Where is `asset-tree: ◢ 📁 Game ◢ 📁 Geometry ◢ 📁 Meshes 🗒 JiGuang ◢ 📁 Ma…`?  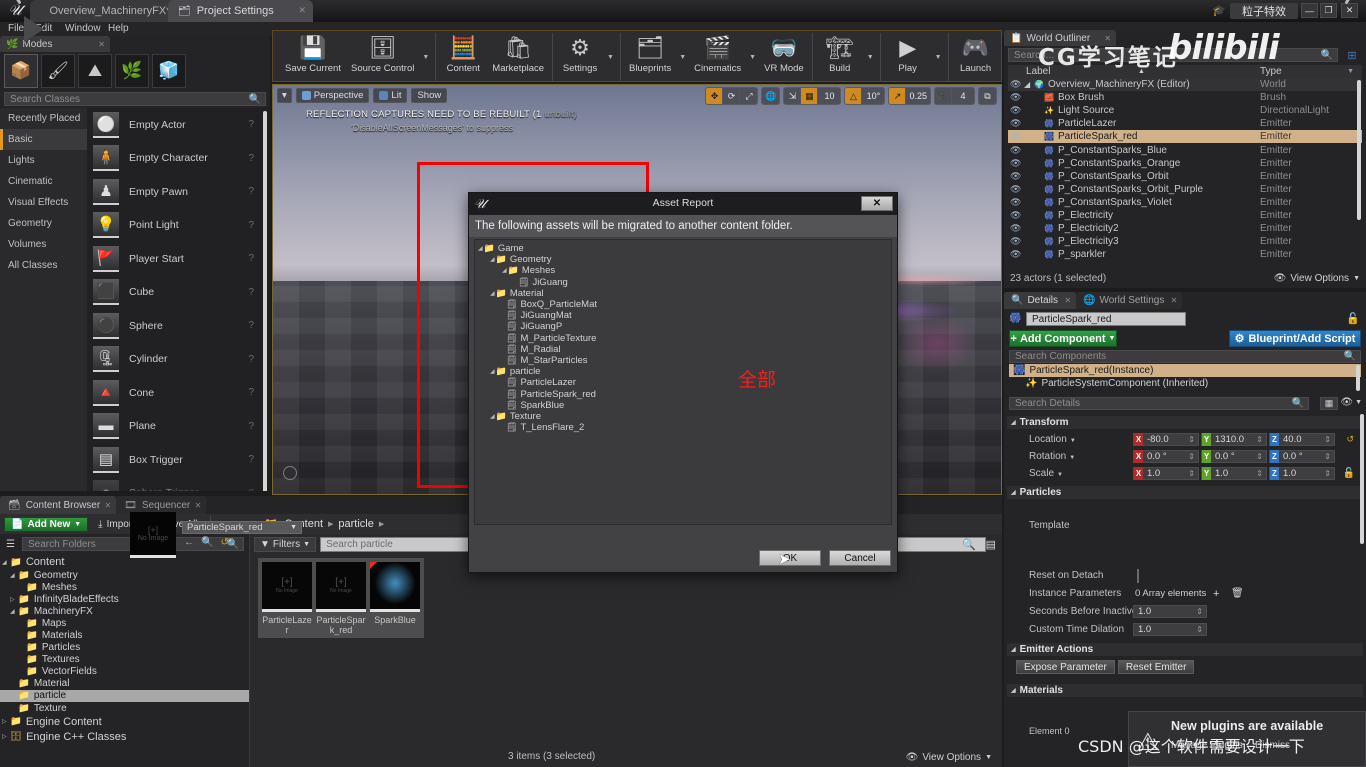 asset-tree: ◢ 📁 Game ◢ 📁 Geometry ◢ 📁 Meshes 🗒 JiGuang ◢ 📁 Ma… is located at coordinates (683, 382).